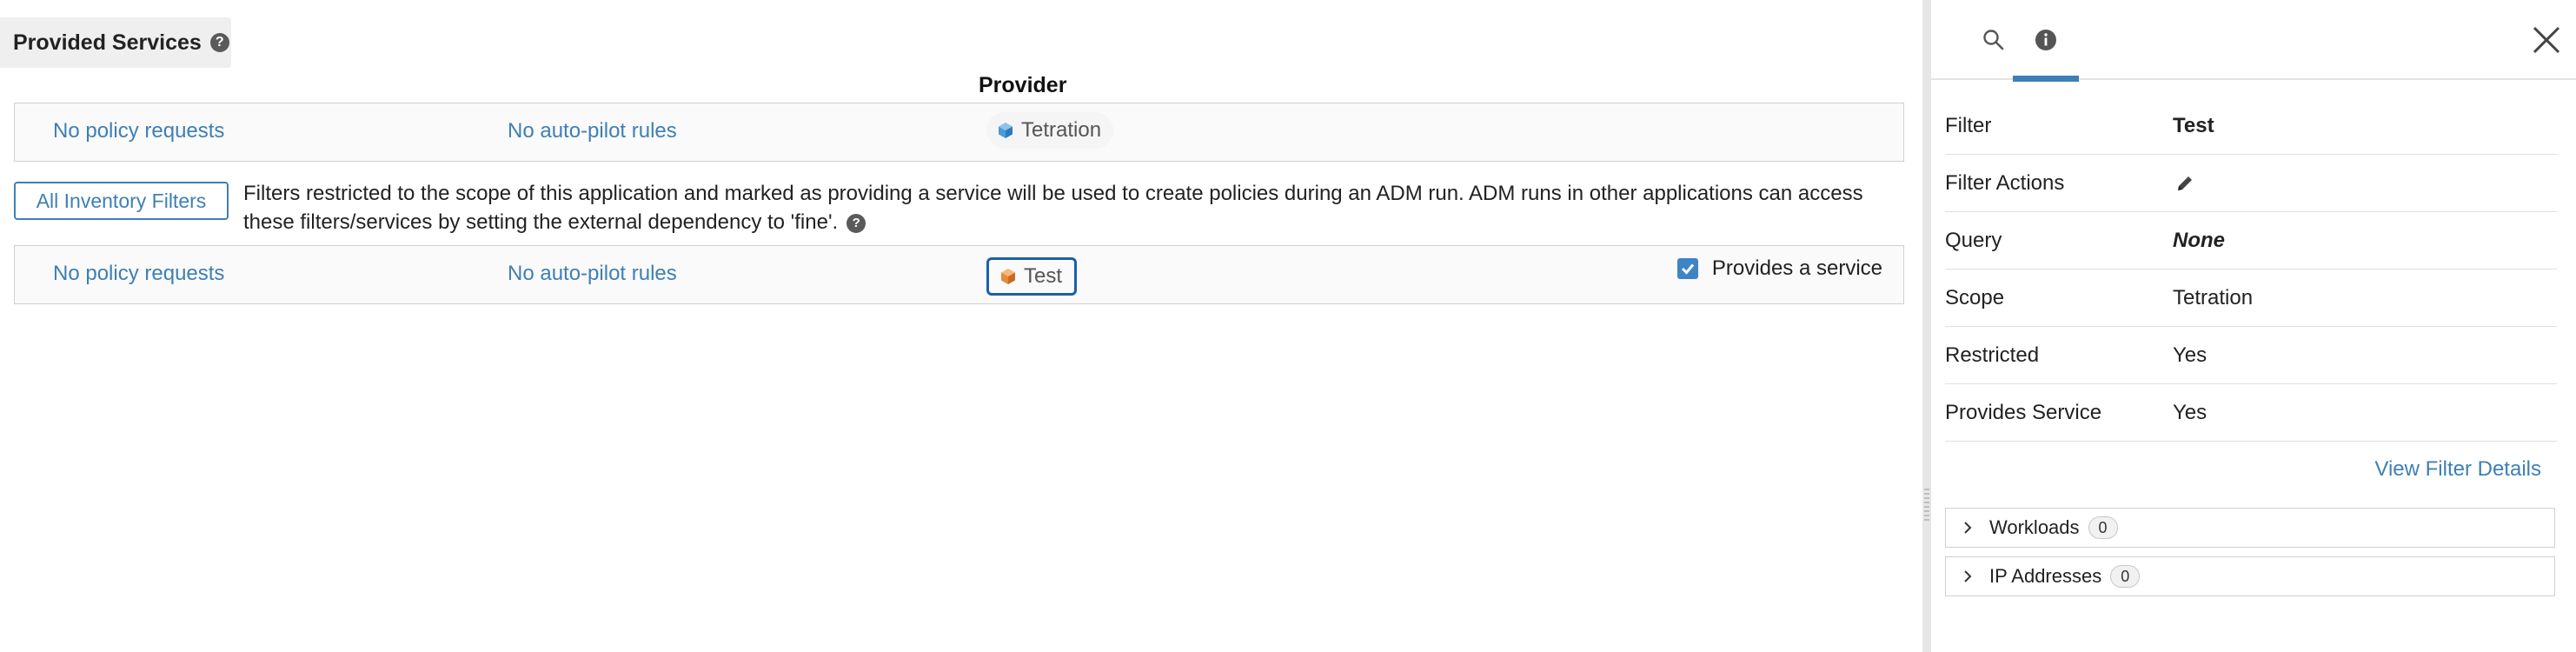 Image resolution: width=2576 pixels, height=652 pixels. I want to click on property-value: Test, so click(2193, 125).